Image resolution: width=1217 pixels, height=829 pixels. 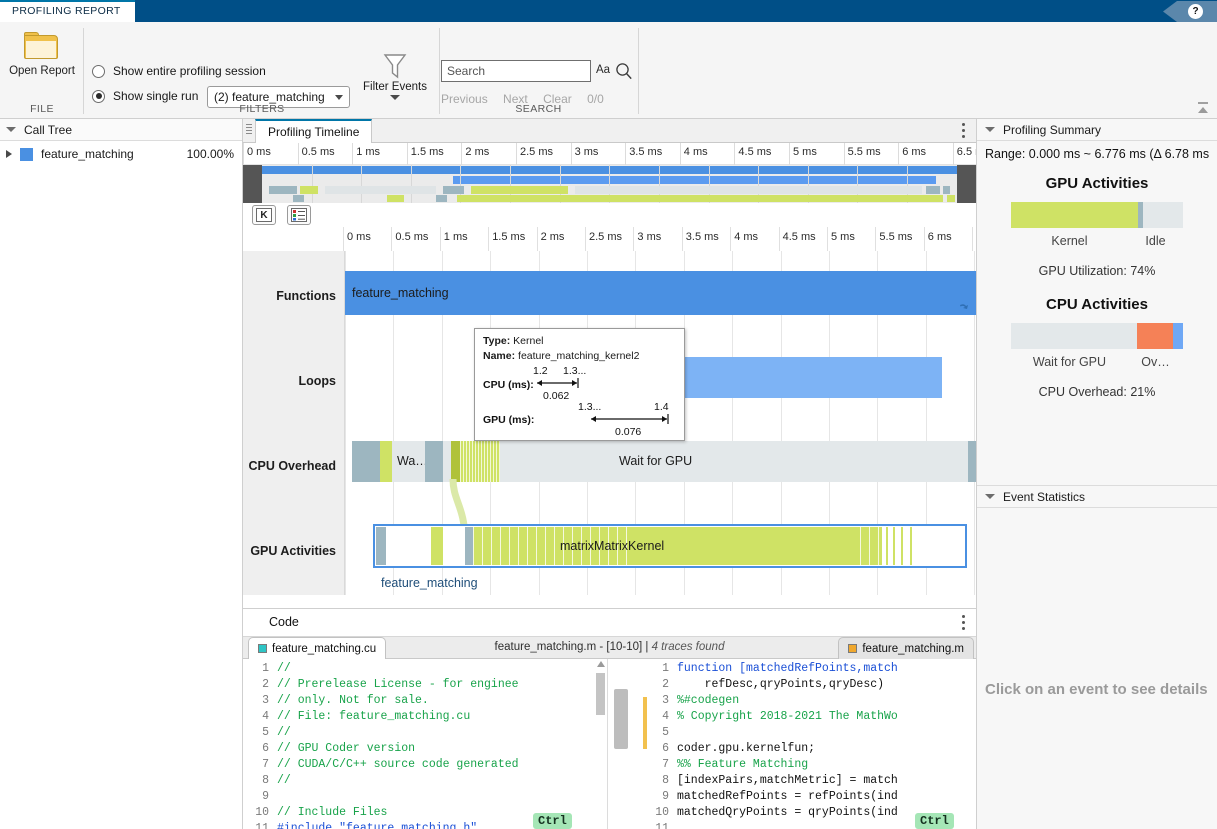 What do you see at coordinates (528, 341) in the screenshot?
I see `tooltip-type-value: Kernel` at bounding box center [528, 341].